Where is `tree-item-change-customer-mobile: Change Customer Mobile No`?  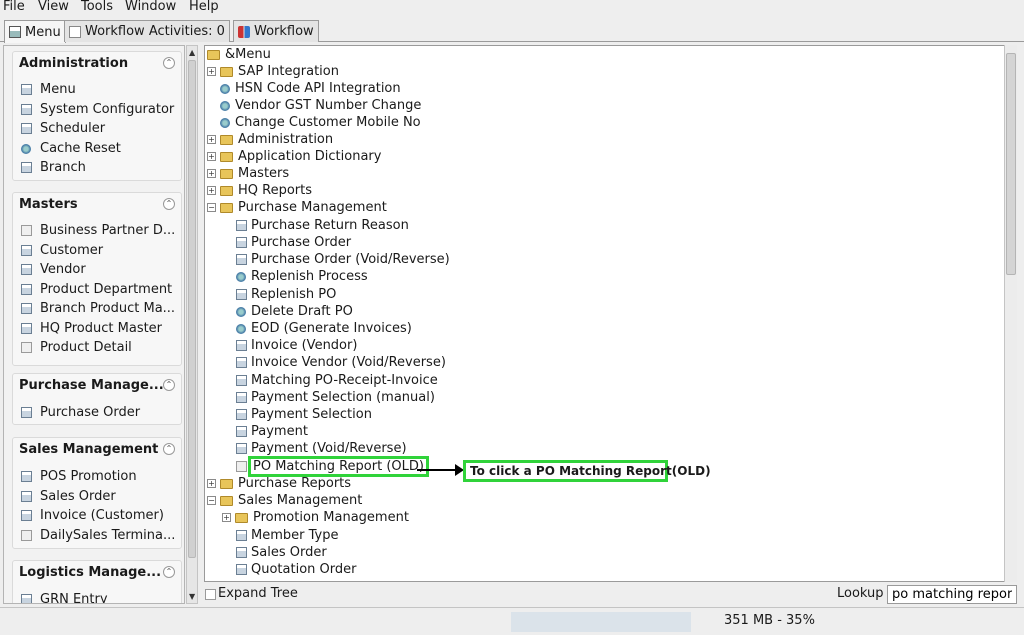
tree-item-change-customer-mobile: Change Customer Mobile No is located at coordinates (320, 122).